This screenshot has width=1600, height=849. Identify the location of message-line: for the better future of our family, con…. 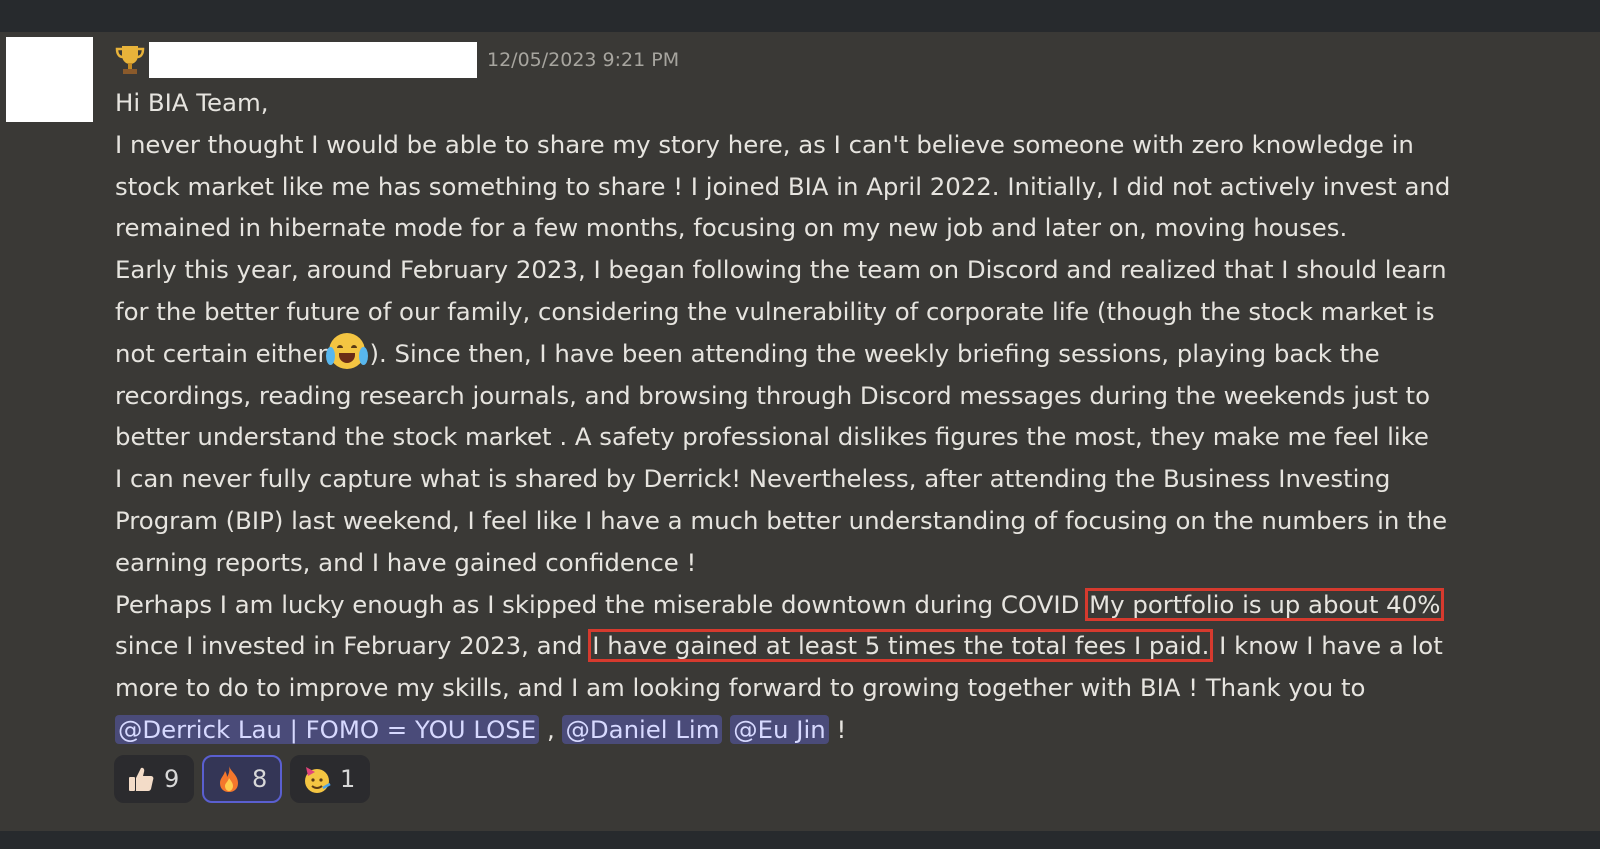
(775, 311).